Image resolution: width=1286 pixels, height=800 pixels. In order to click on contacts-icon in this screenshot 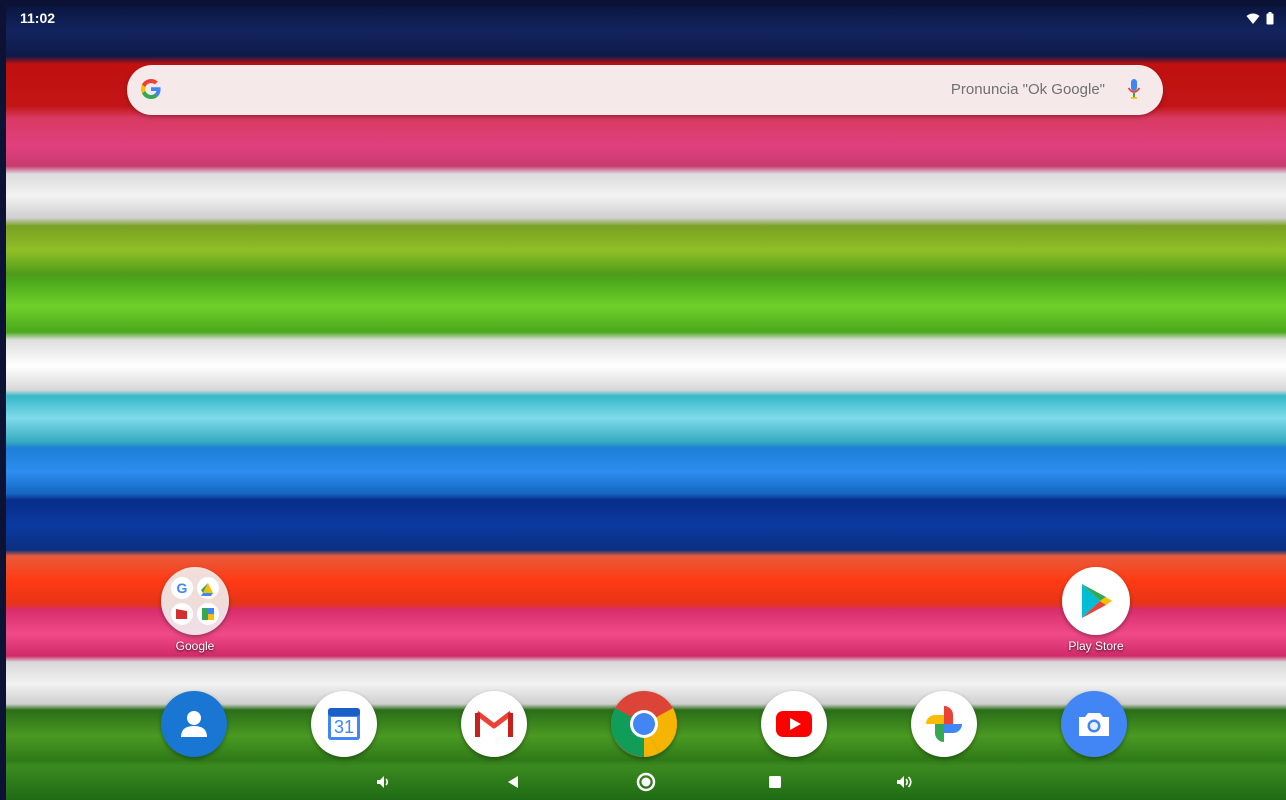, I will do `click(194, 724)`.